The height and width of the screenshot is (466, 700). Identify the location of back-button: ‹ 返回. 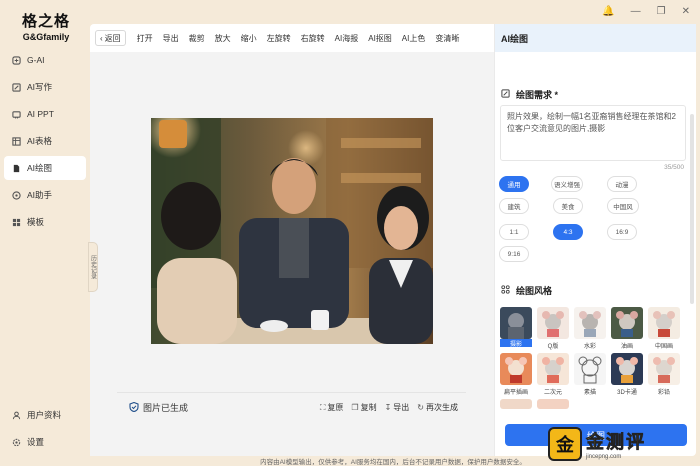
(110, 38).